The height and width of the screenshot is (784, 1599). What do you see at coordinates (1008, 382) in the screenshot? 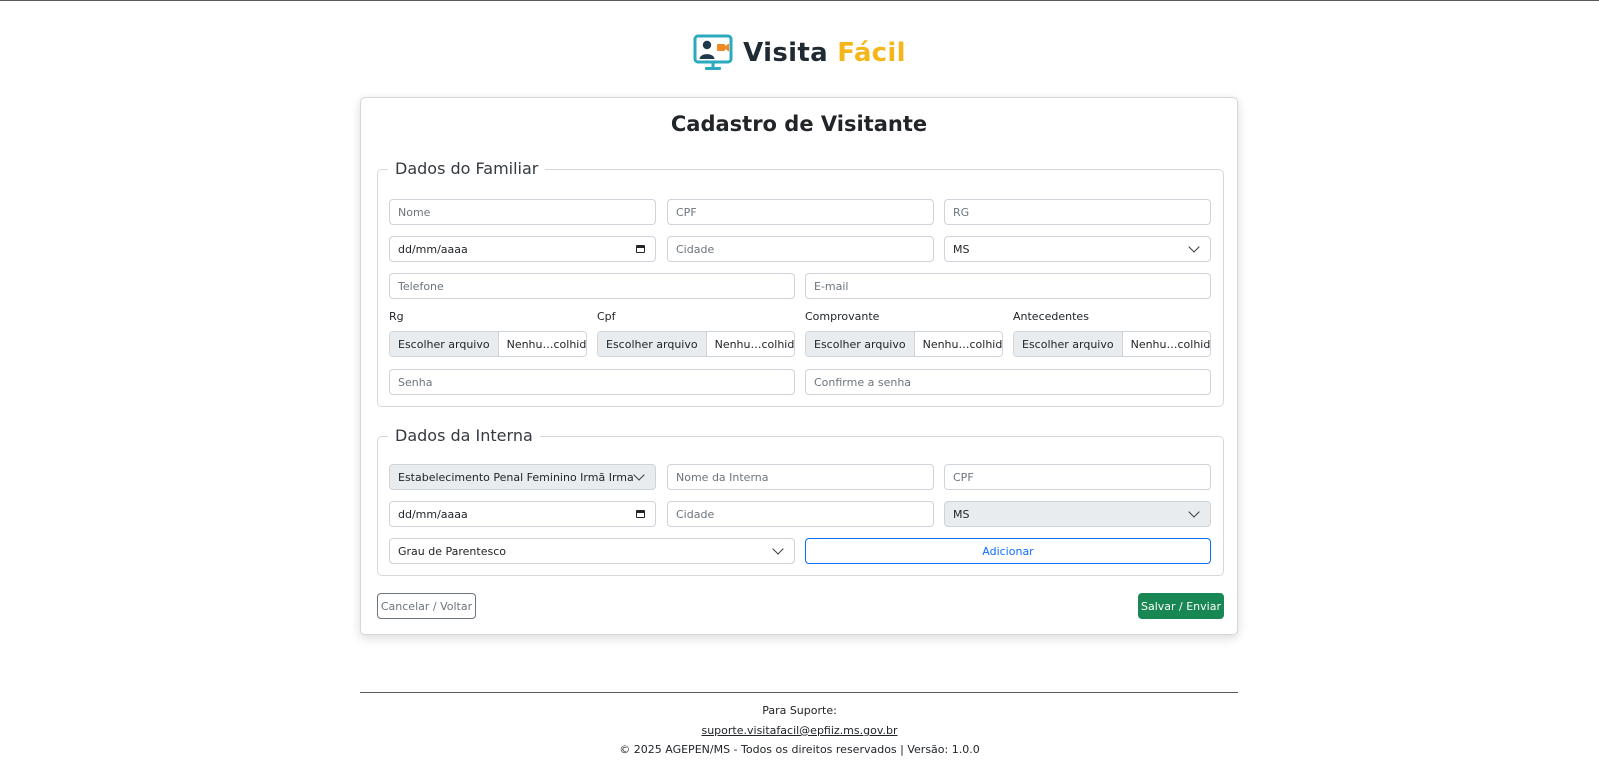
I see `familiar-confirma-senha-input` at bounding box center [1008, 382].